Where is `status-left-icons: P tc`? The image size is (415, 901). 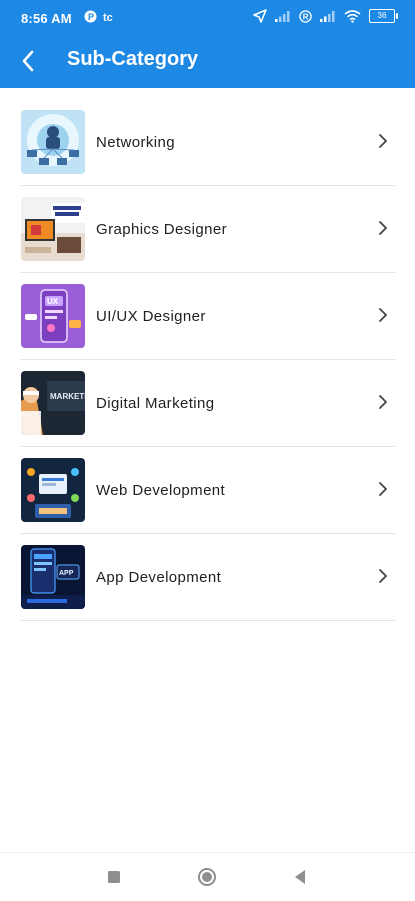
status-left-icons: P tc is located at coordinates (100, 16).